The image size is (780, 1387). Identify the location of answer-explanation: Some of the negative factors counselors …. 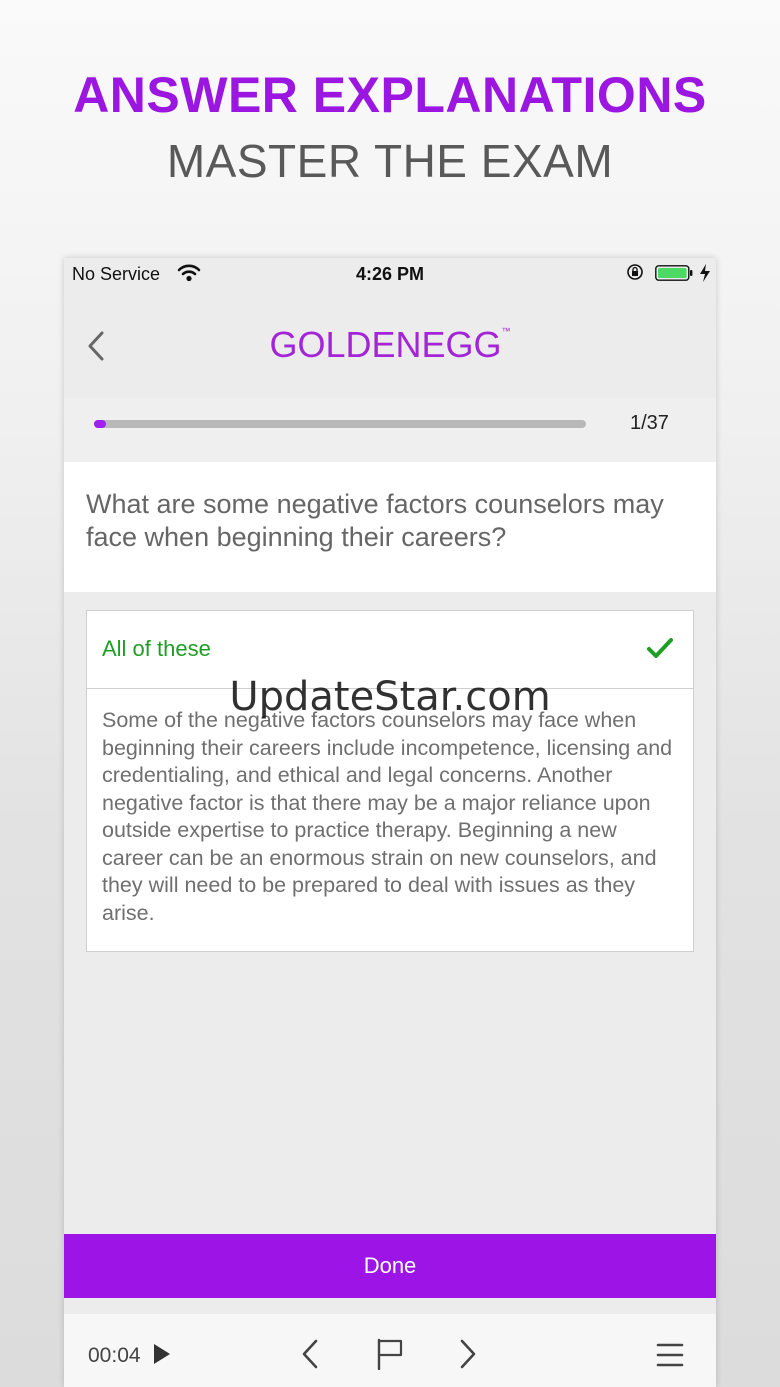
(387, 816).